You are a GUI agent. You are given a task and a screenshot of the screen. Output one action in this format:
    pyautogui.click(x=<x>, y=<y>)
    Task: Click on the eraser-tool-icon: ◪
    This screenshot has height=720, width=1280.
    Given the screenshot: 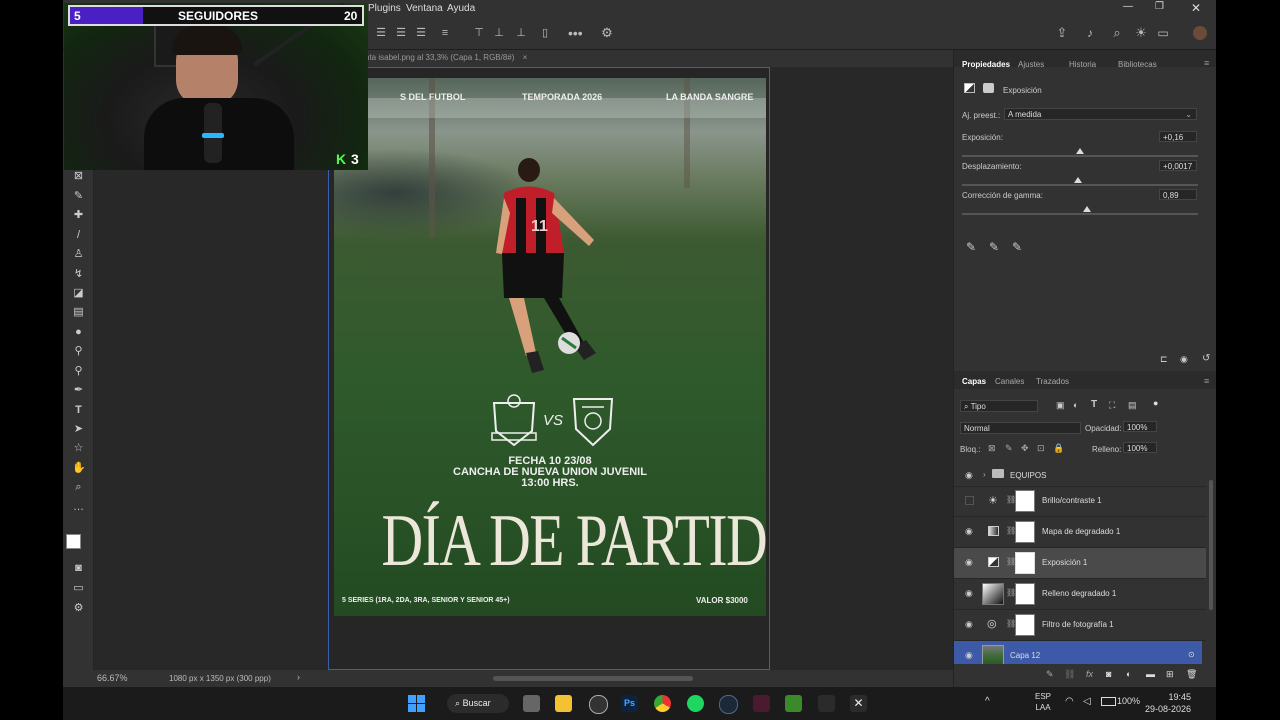 What is the action you would take?
    pyautogui.click(x=78, y=293)
    